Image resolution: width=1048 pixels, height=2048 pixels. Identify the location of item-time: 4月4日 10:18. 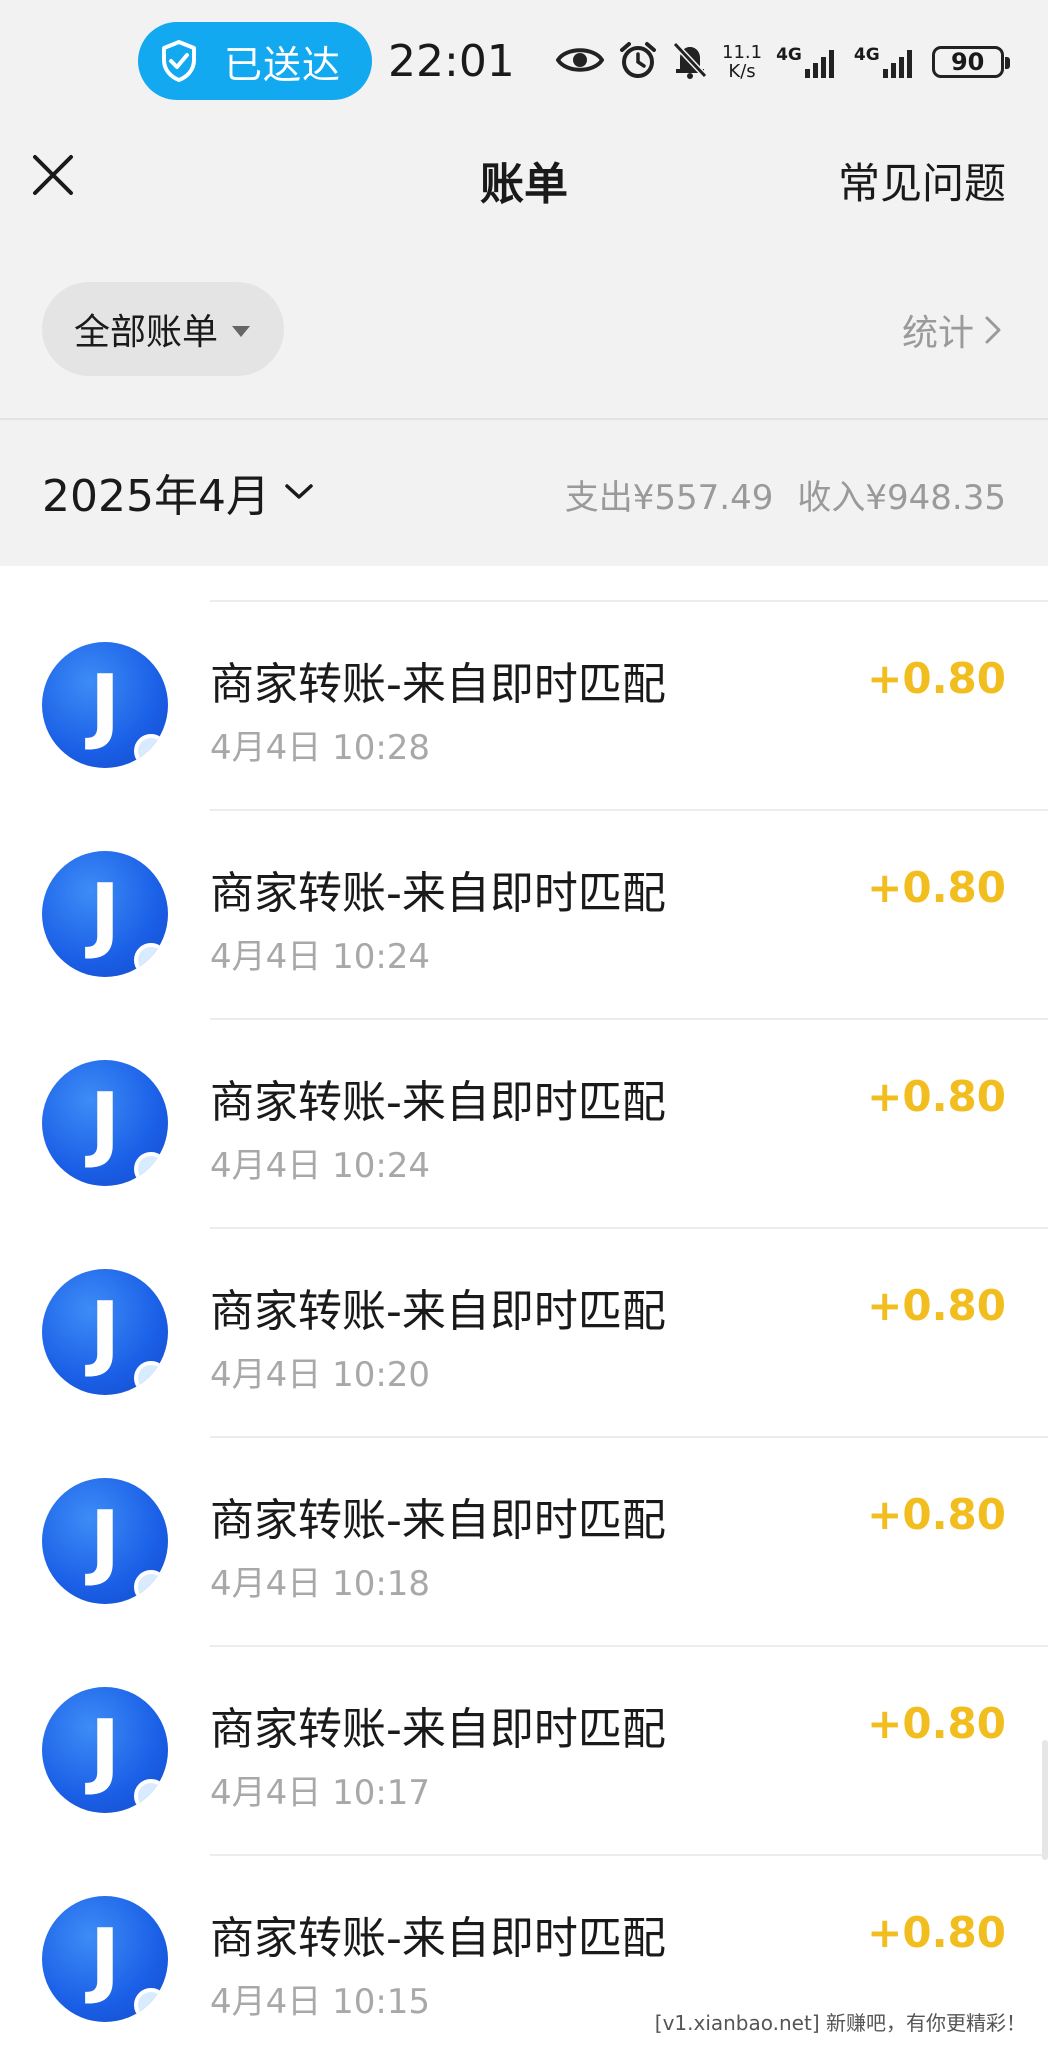
(320, 1584).